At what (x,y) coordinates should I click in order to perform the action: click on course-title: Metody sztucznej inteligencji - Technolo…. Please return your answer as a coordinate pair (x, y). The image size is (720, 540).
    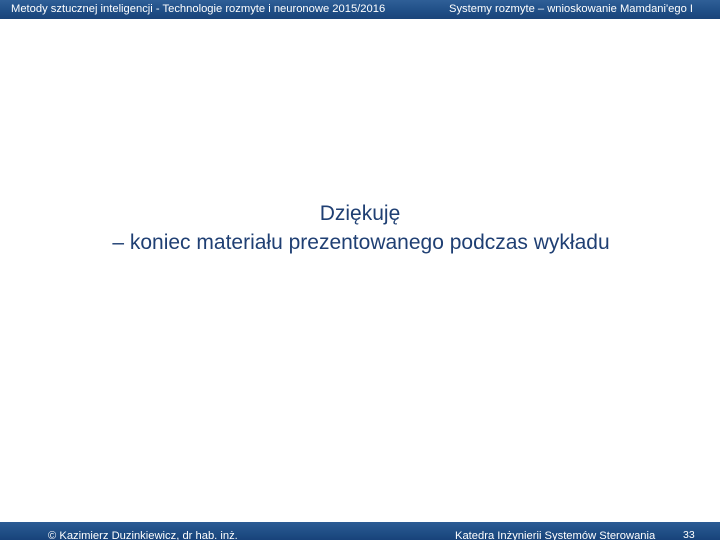
    Looking at the image, I should click on (198, 9).